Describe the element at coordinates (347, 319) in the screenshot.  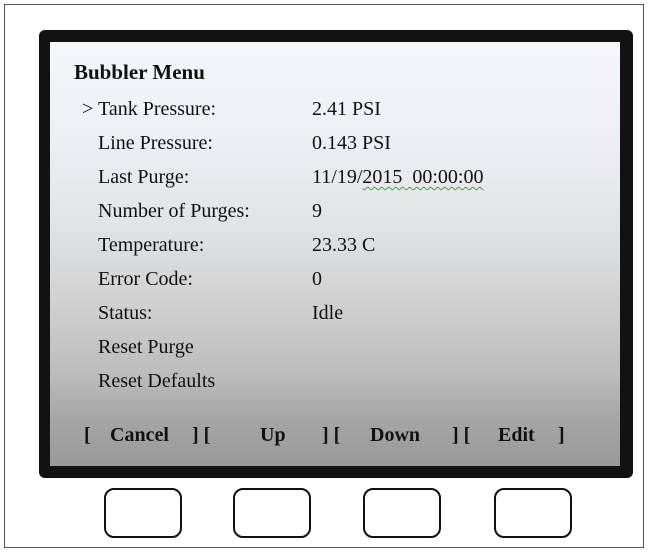
I see `menu-item-status: Status: Idle` at that location.